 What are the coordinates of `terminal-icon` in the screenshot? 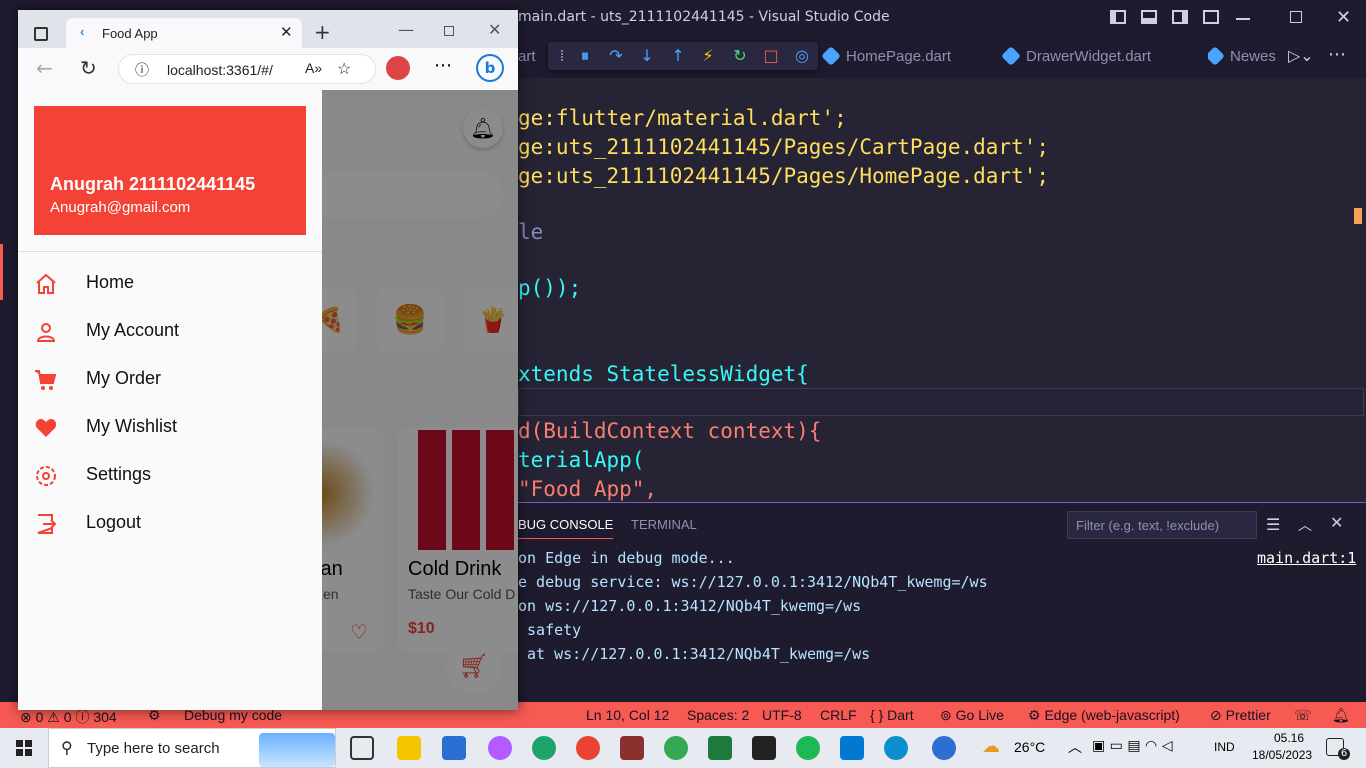 It's located at (764, 748).